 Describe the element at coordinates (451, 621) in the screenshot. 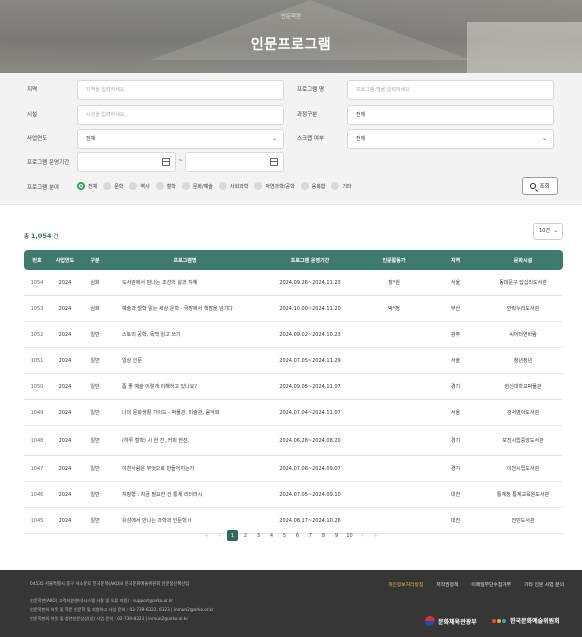

I see `ministry-logo: 문화체육관광부` at that location.